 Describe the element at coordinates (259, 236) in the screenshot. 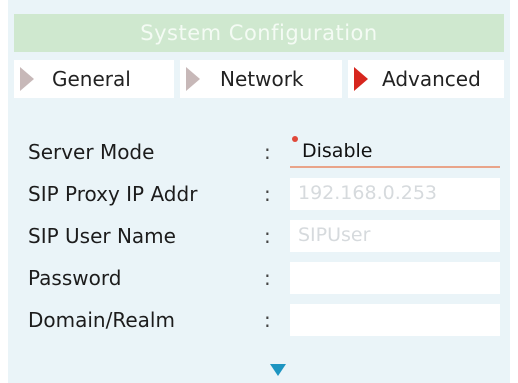

I see `row-sip-user: SIP User Name : SIPUser` at that location.